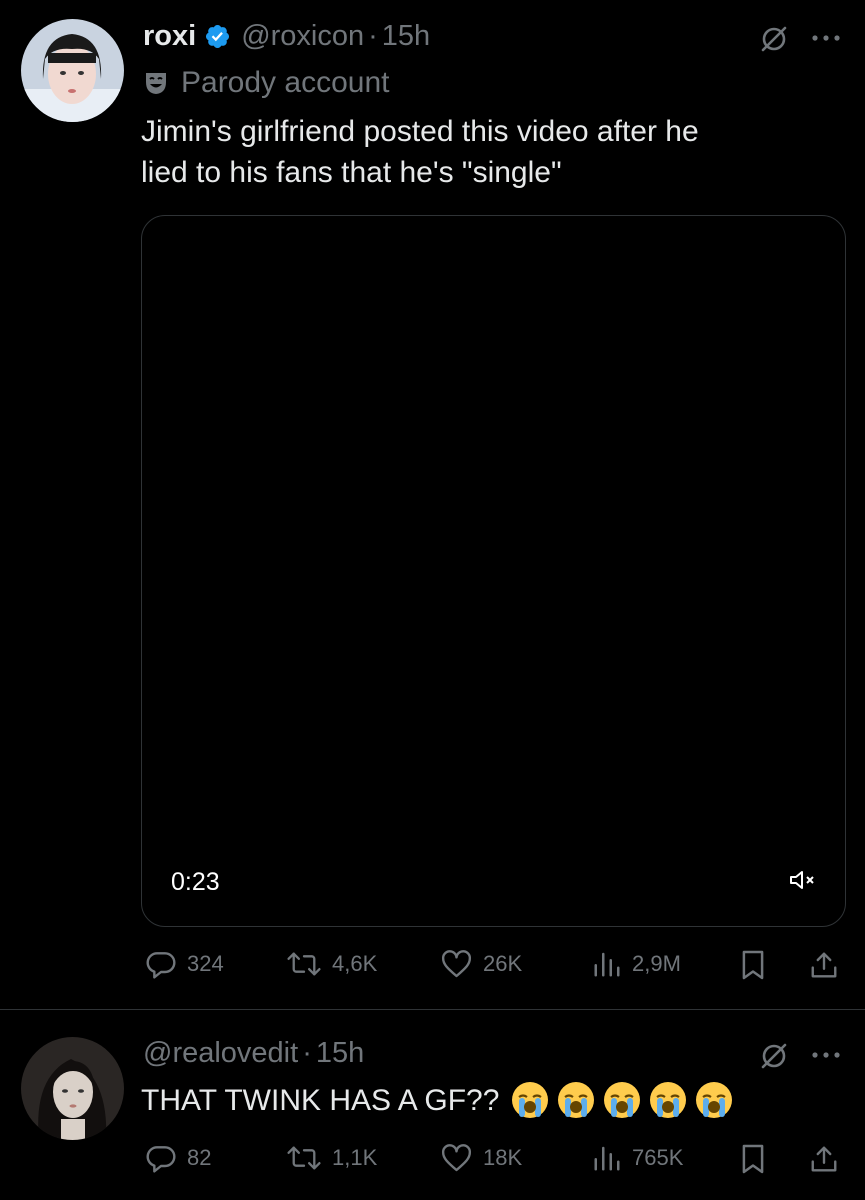 Image resolution: width=865 pixels, height=1200 pixels. I want to click on reply-avatar, so click(72, 1088).